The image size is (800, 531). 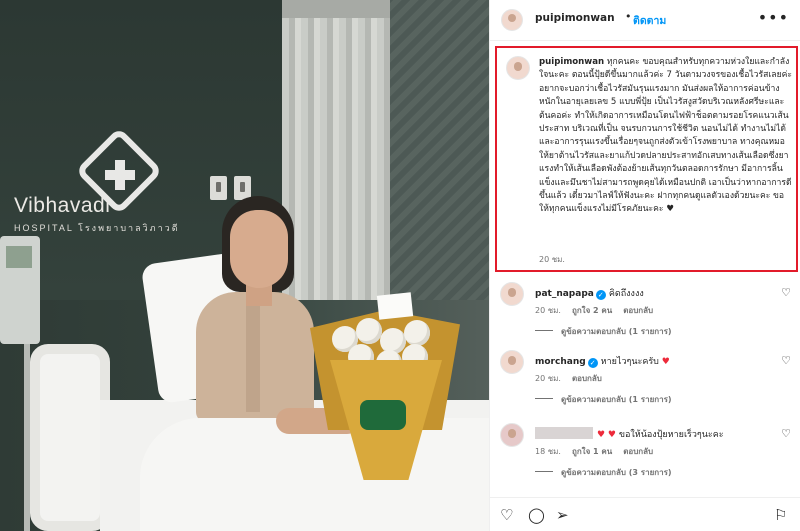 I want to click on comment-text: คิดถึงงงง, so click(x=626, y=294).